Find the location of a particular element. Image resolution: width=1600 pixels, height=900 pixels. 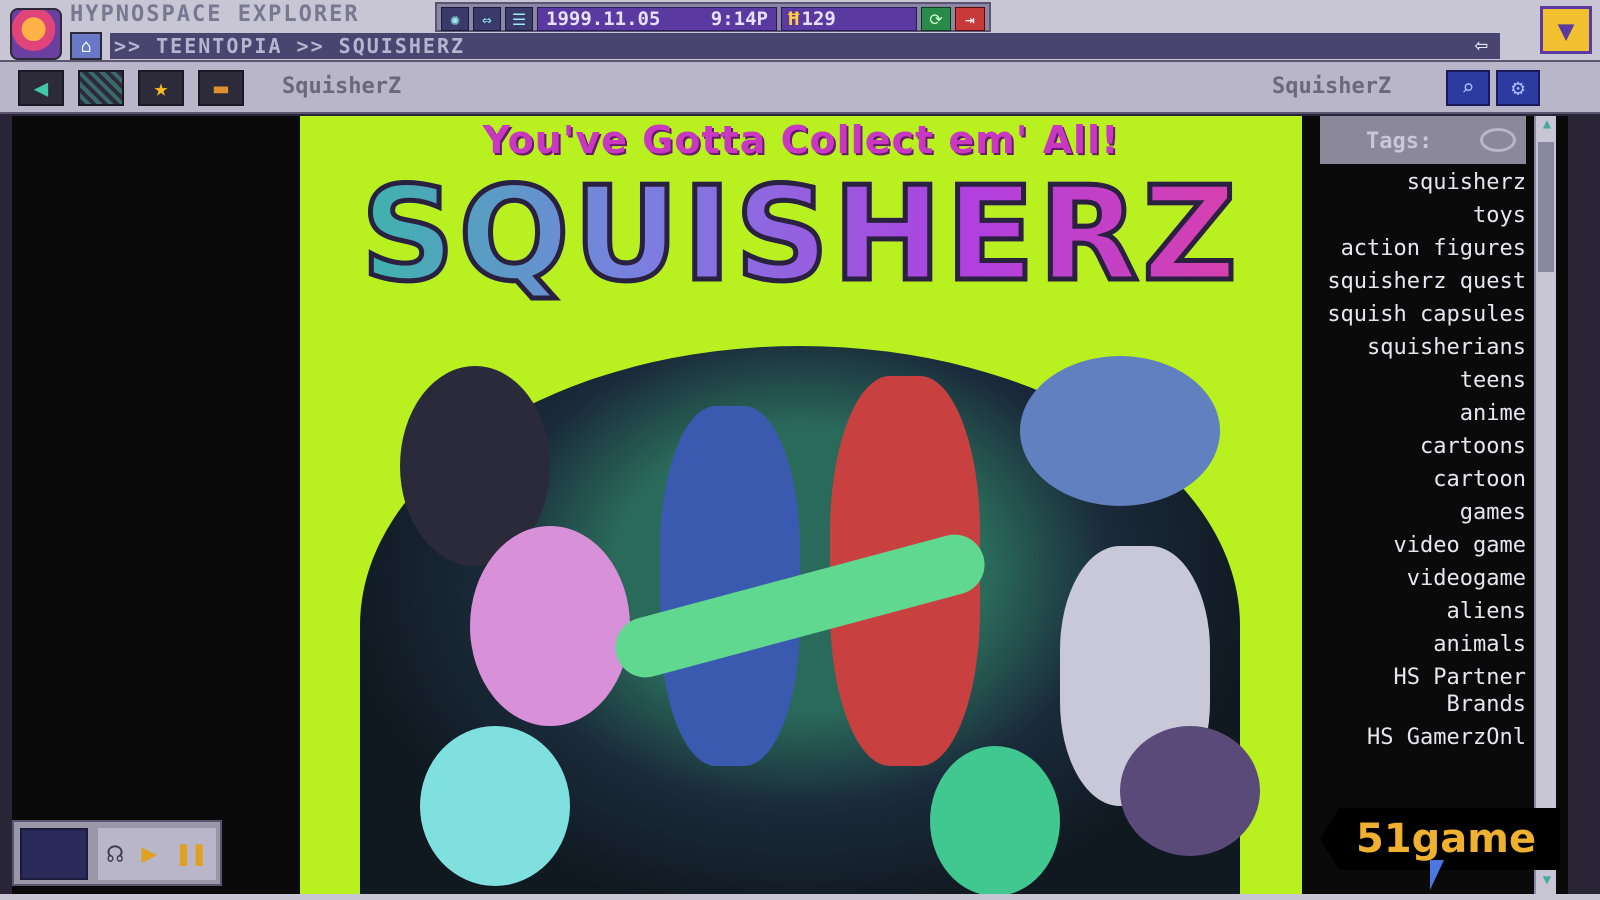

pink-bunny-shape is located at coordinates (550, 626).